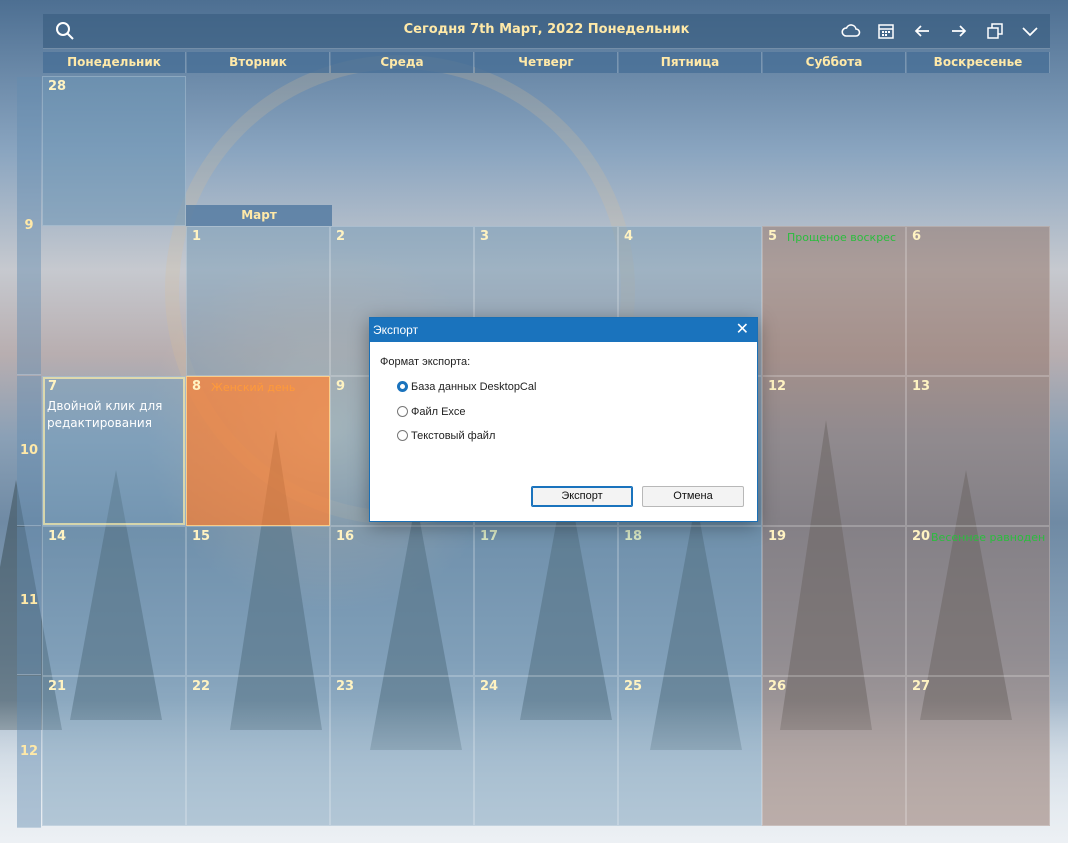  I want to click on radio-excel-file: Файл Exce, so click(431, 412).